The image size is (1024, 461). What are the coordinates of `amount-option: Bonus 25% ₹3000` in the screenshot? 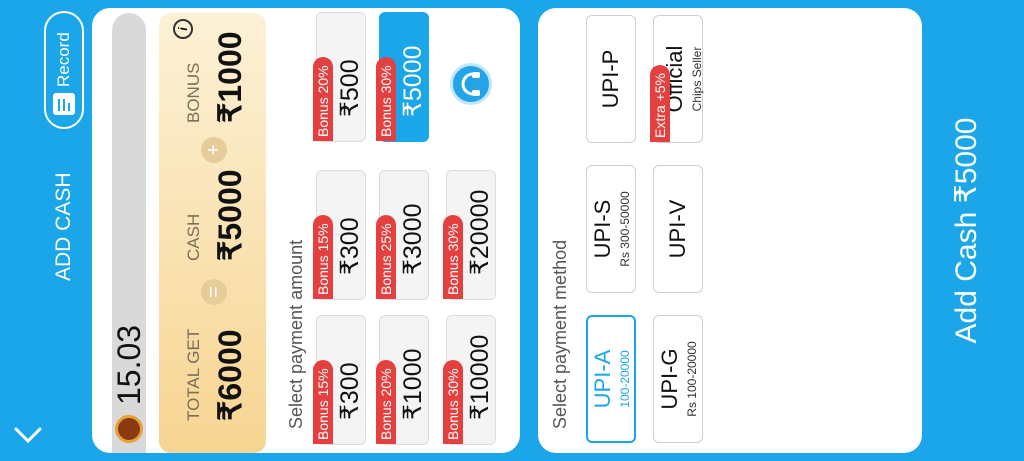 It's located at (402, 235).